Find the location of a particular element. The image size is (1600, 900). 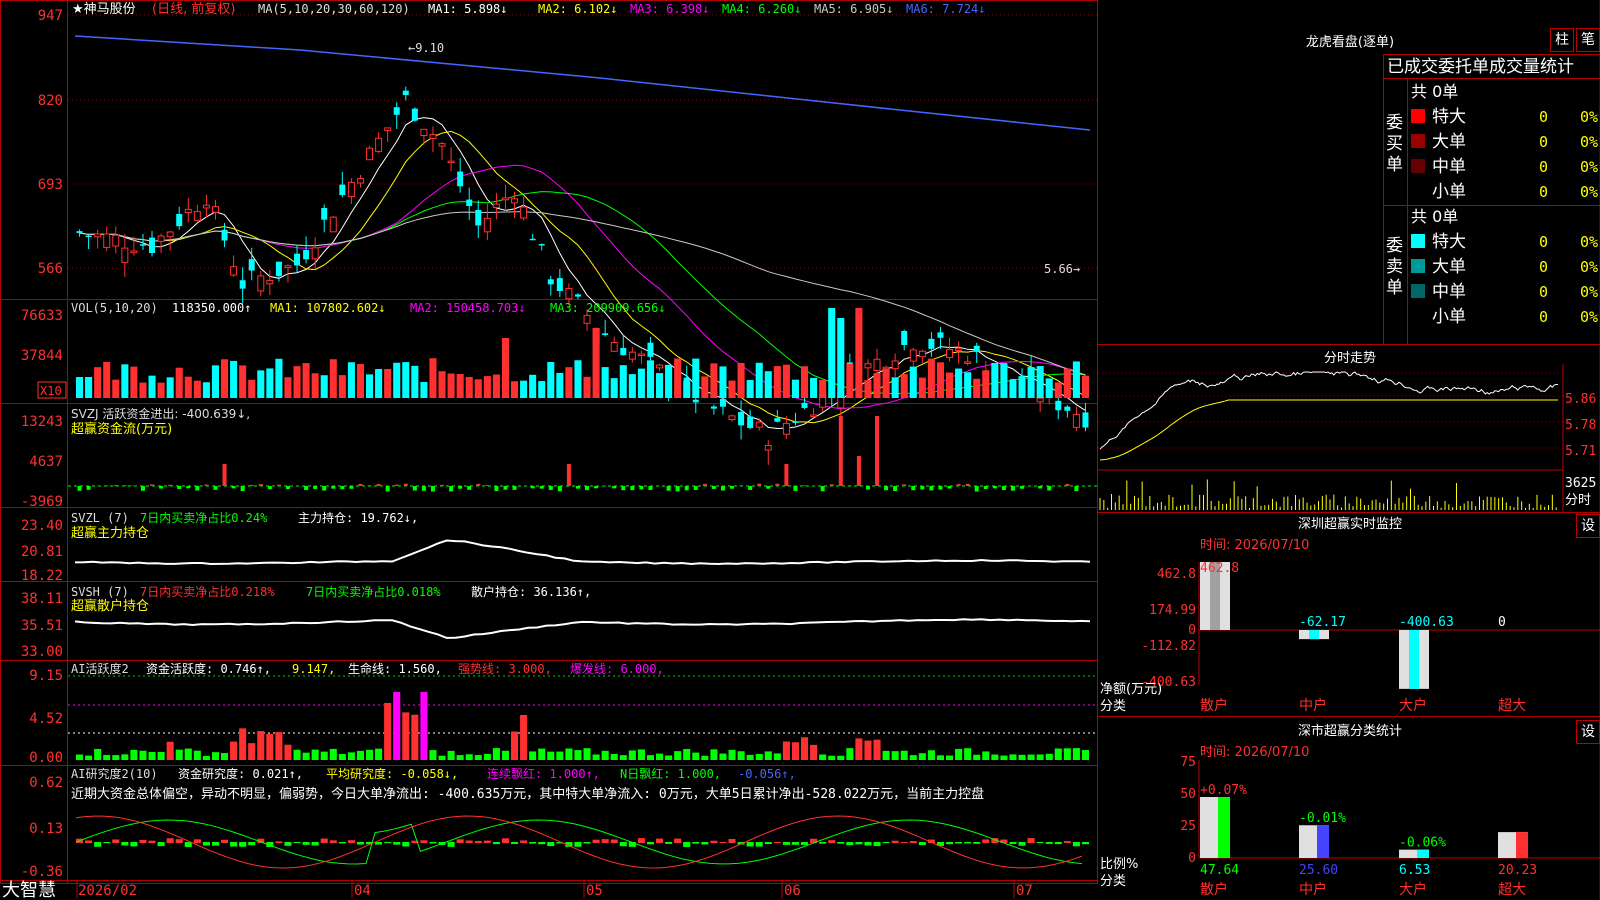

stock-name: ★神马股份 is located at coordinates (104, 9).